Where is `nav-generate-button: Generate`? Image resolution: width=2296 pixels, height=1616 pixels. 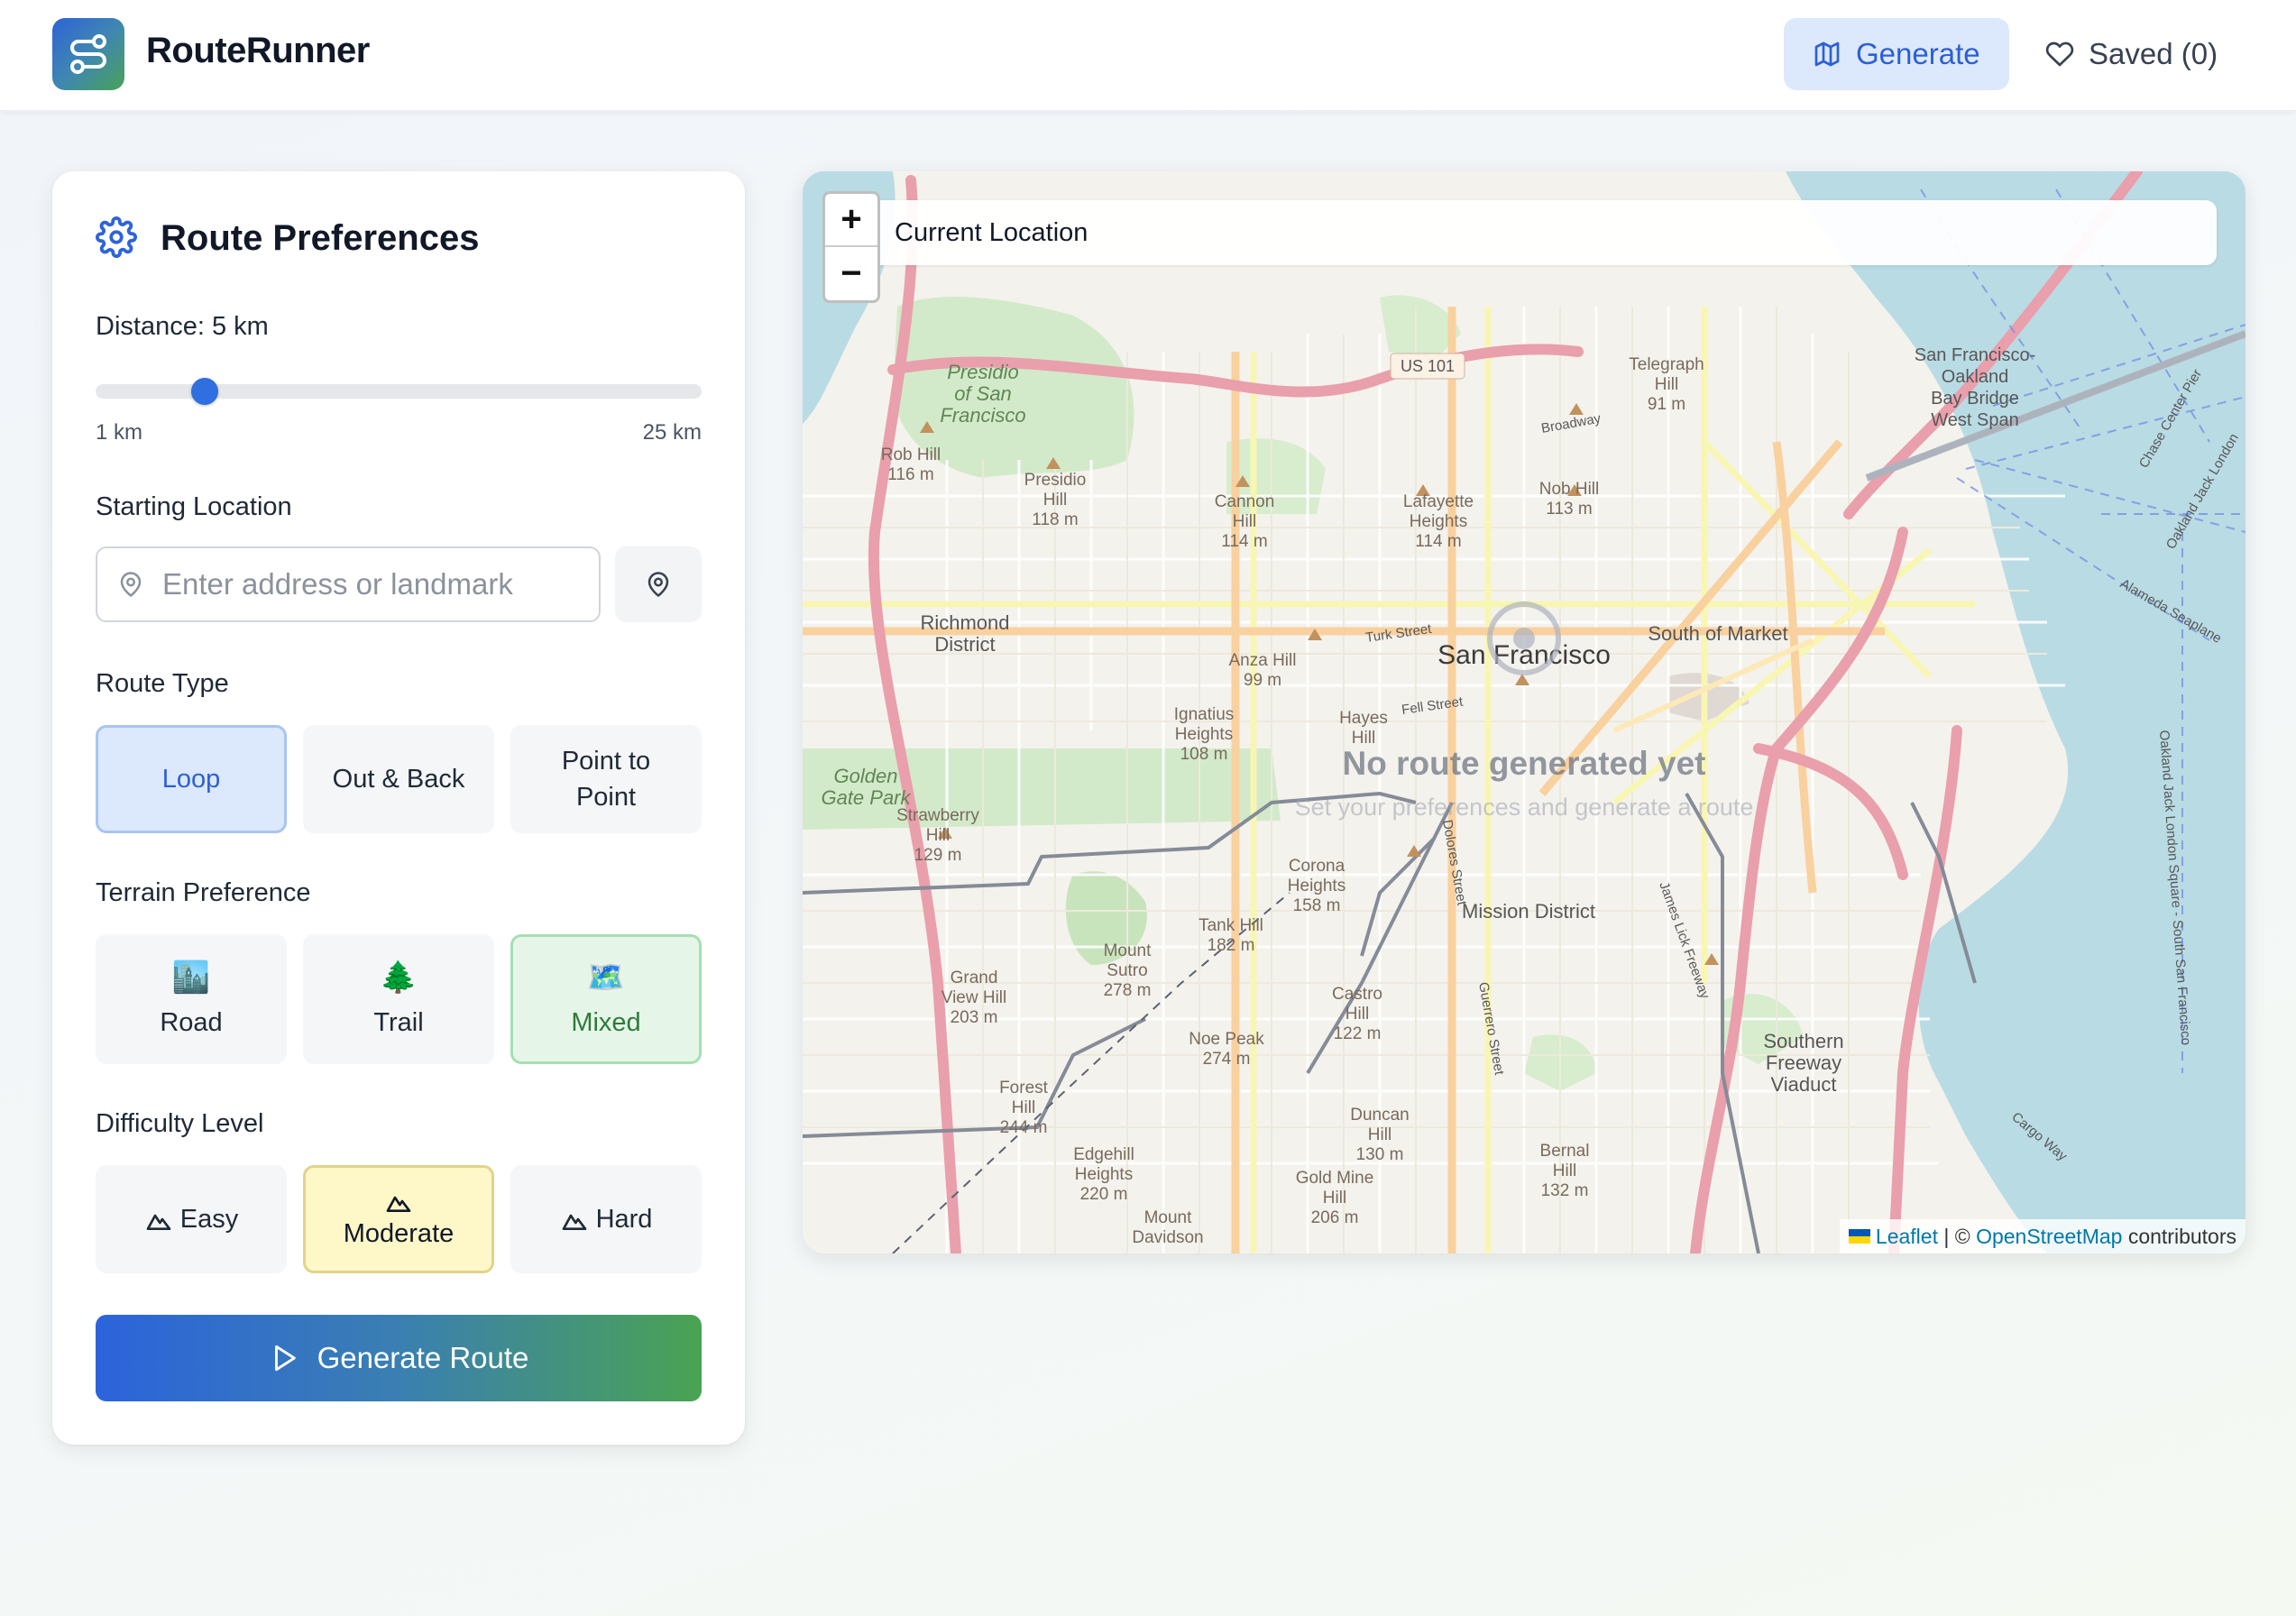 nav-generate-button: Generate is located at coordinates (1896, 54).